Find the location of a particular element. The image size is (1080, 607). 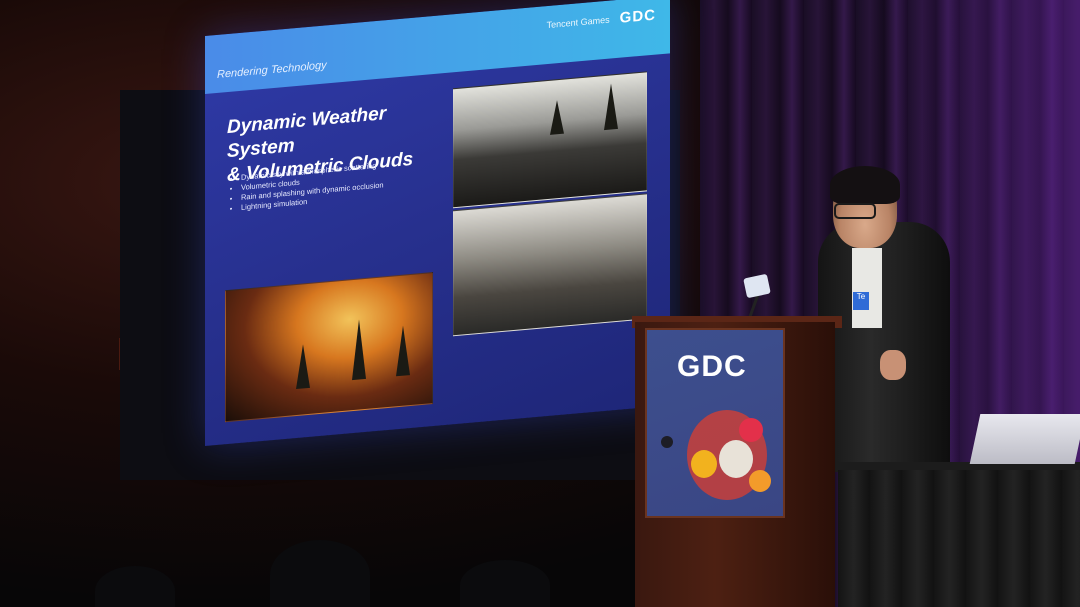

speaker-hair is located at coordinates (865, 185).